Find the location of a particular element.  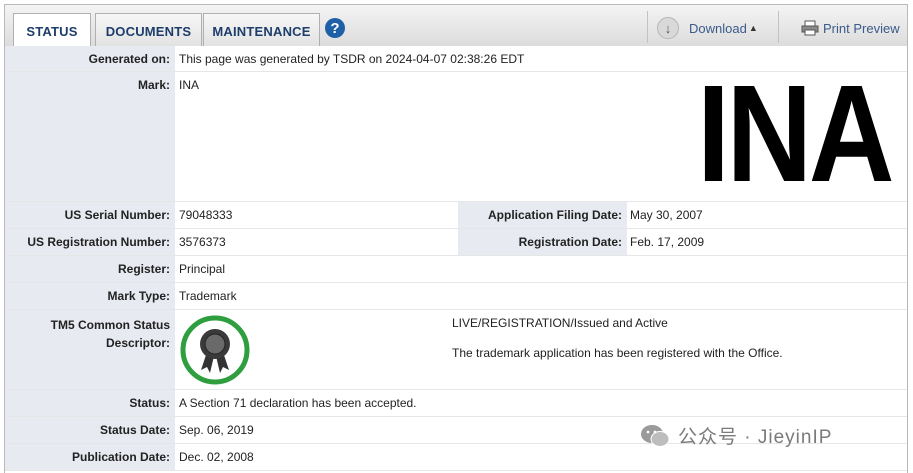

row-register: Register: Principal is located at coordinates (456, 269).